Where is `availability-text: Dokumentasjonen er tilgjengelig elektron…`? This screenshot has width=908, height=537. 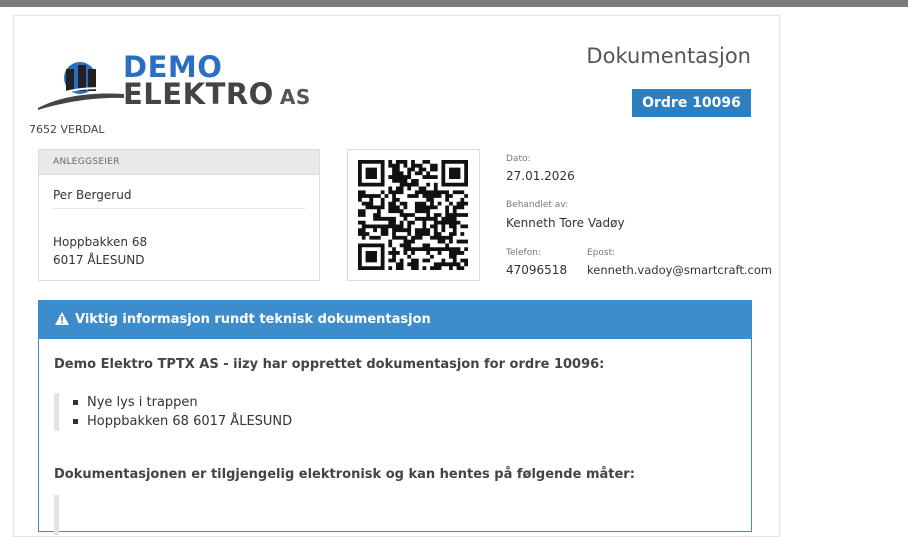
availability-text: Dokumentasjonen er tilgjengelig elektron… is located at coordinates (344, 474).